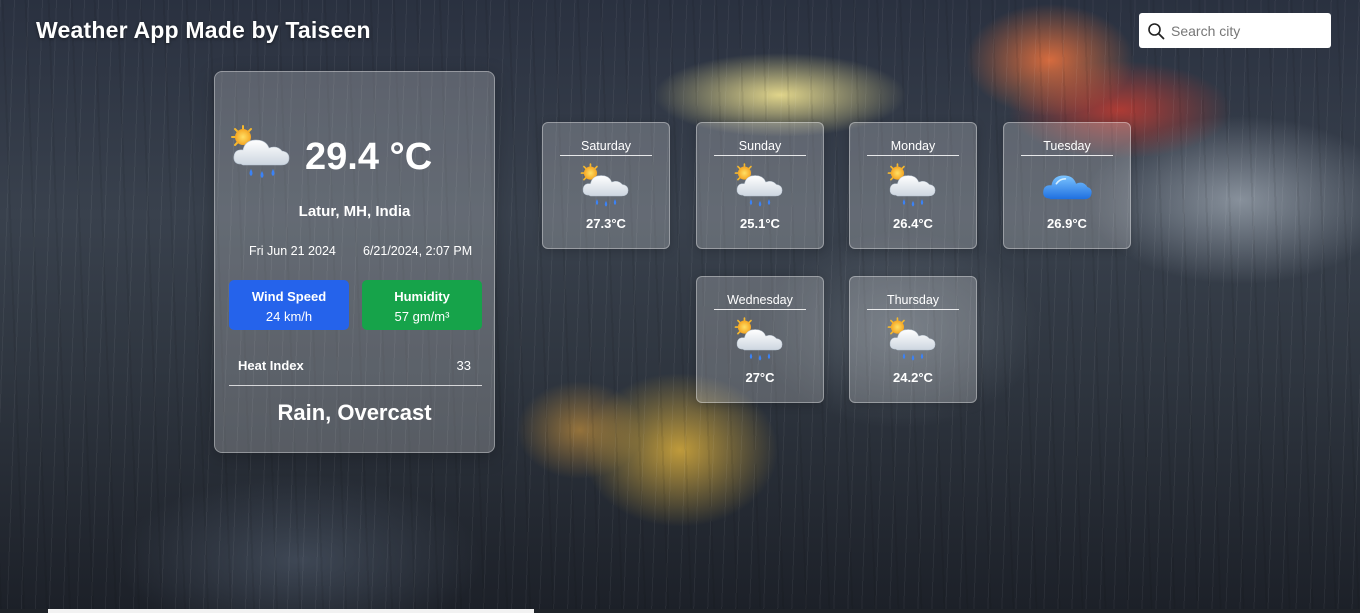 This screenshot has width=1360, height=613. Describe the element at coordinates (289, 296) in the screenshot. I see `wind-speed-label: Wind Speed` at that location.